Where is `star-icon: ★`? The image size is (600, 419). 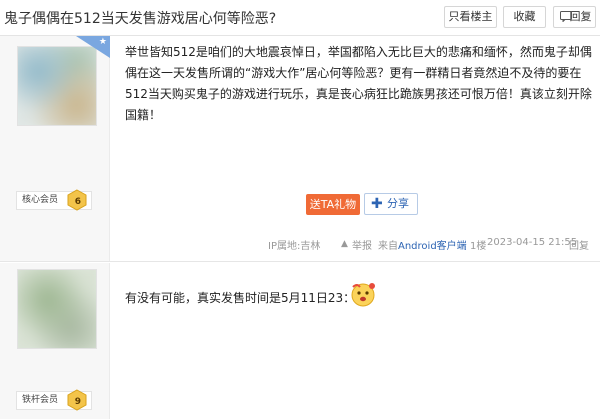
star-icon: ★ is located at coordinates (102, 42).